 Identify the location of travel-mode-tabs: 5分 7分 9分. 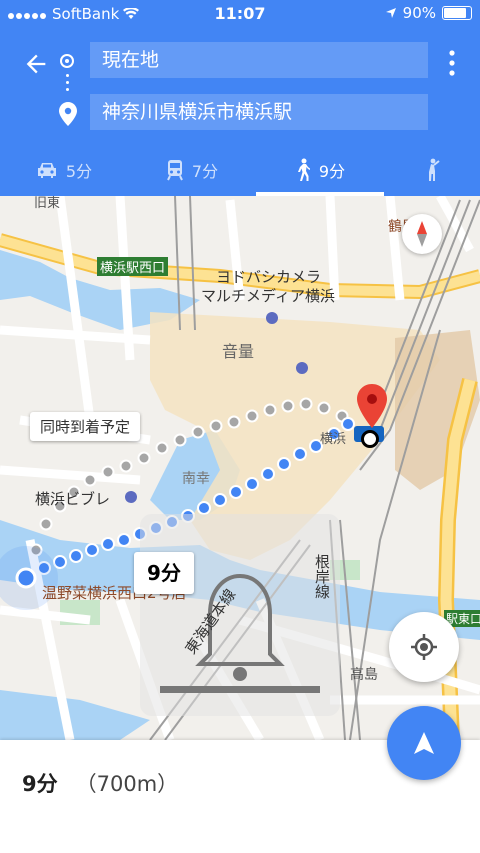
(240, 170).